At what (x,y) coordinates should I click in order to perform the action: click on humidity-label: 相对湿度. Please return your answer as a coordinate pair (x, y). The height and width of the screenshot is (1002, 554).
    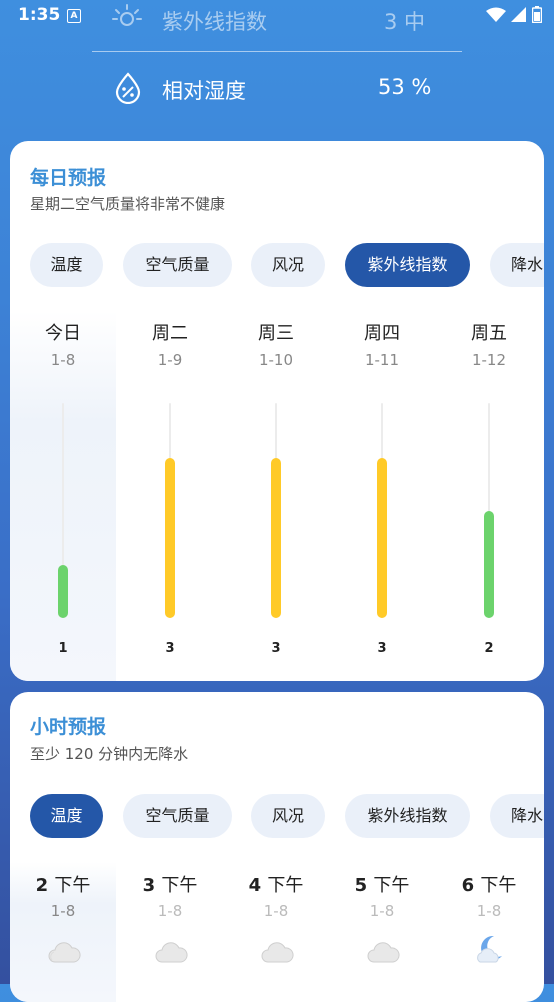
    Looking at the image, I should click on (204, 91).